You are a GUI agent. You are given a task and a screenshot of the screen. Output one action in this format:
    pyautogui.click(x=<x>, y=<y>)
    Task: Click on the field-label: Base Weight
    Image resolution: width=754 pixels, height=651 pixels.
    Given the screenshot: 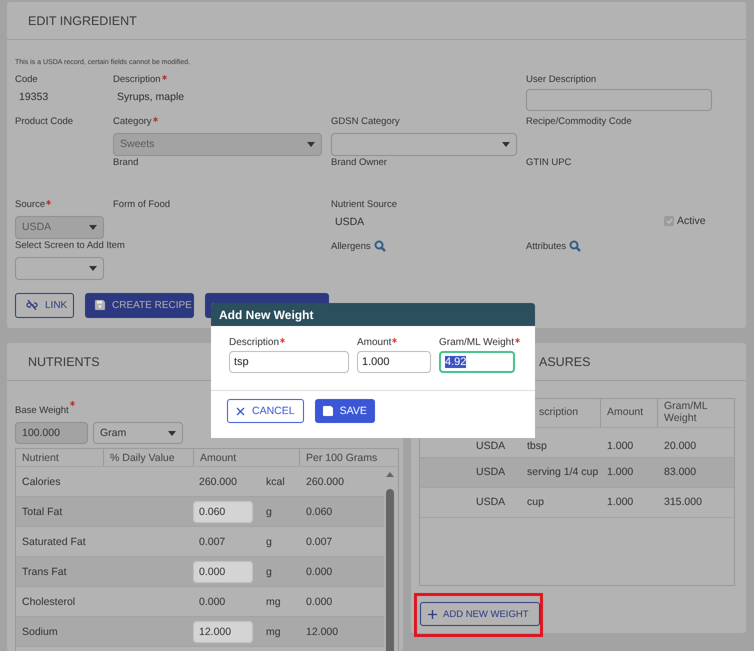 What is the action you would take?
    pyautogui.click(x=45, y=410)
    